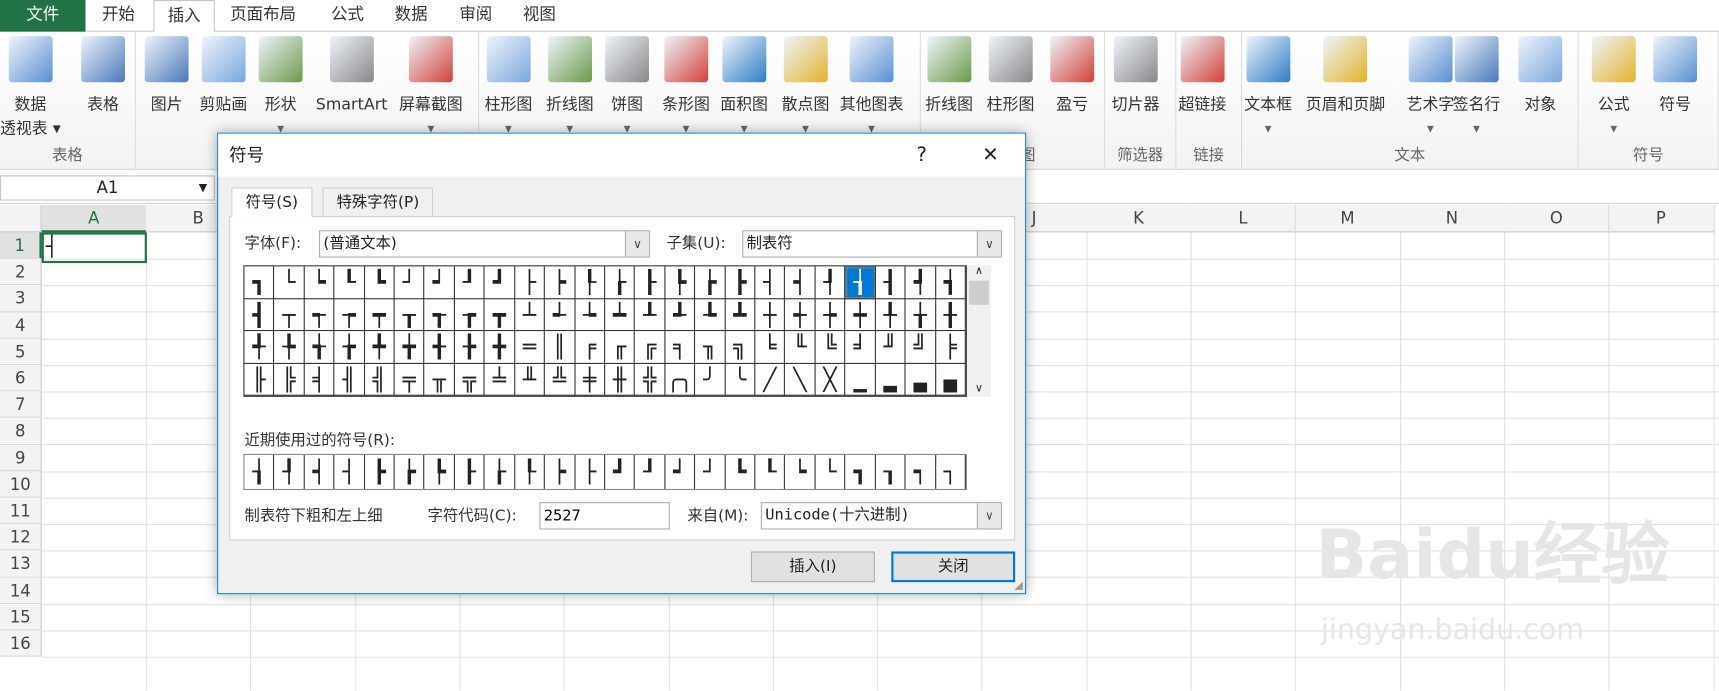  Describe the element at coordinates (379, 347) in the screenshot. I see `symbol-cell: ╇` at that location.